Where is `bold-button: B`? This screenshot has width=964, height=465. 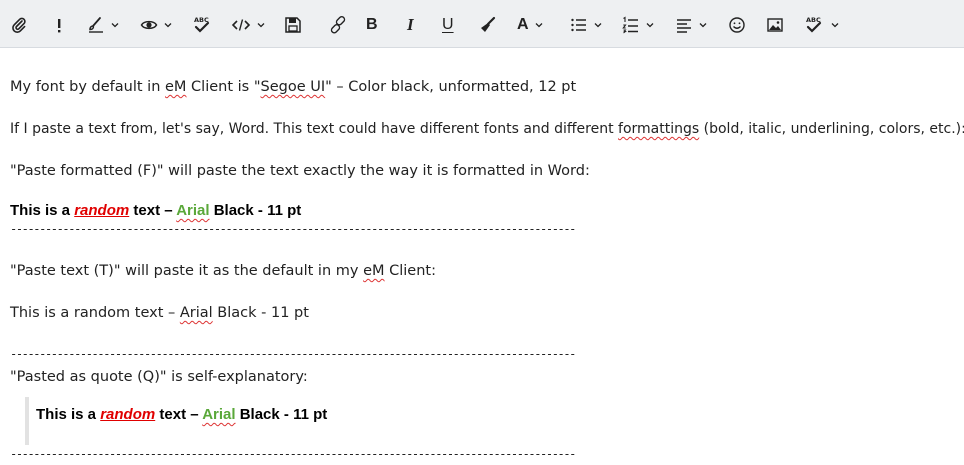 bold-button: B is located at coordinates (372, 25).